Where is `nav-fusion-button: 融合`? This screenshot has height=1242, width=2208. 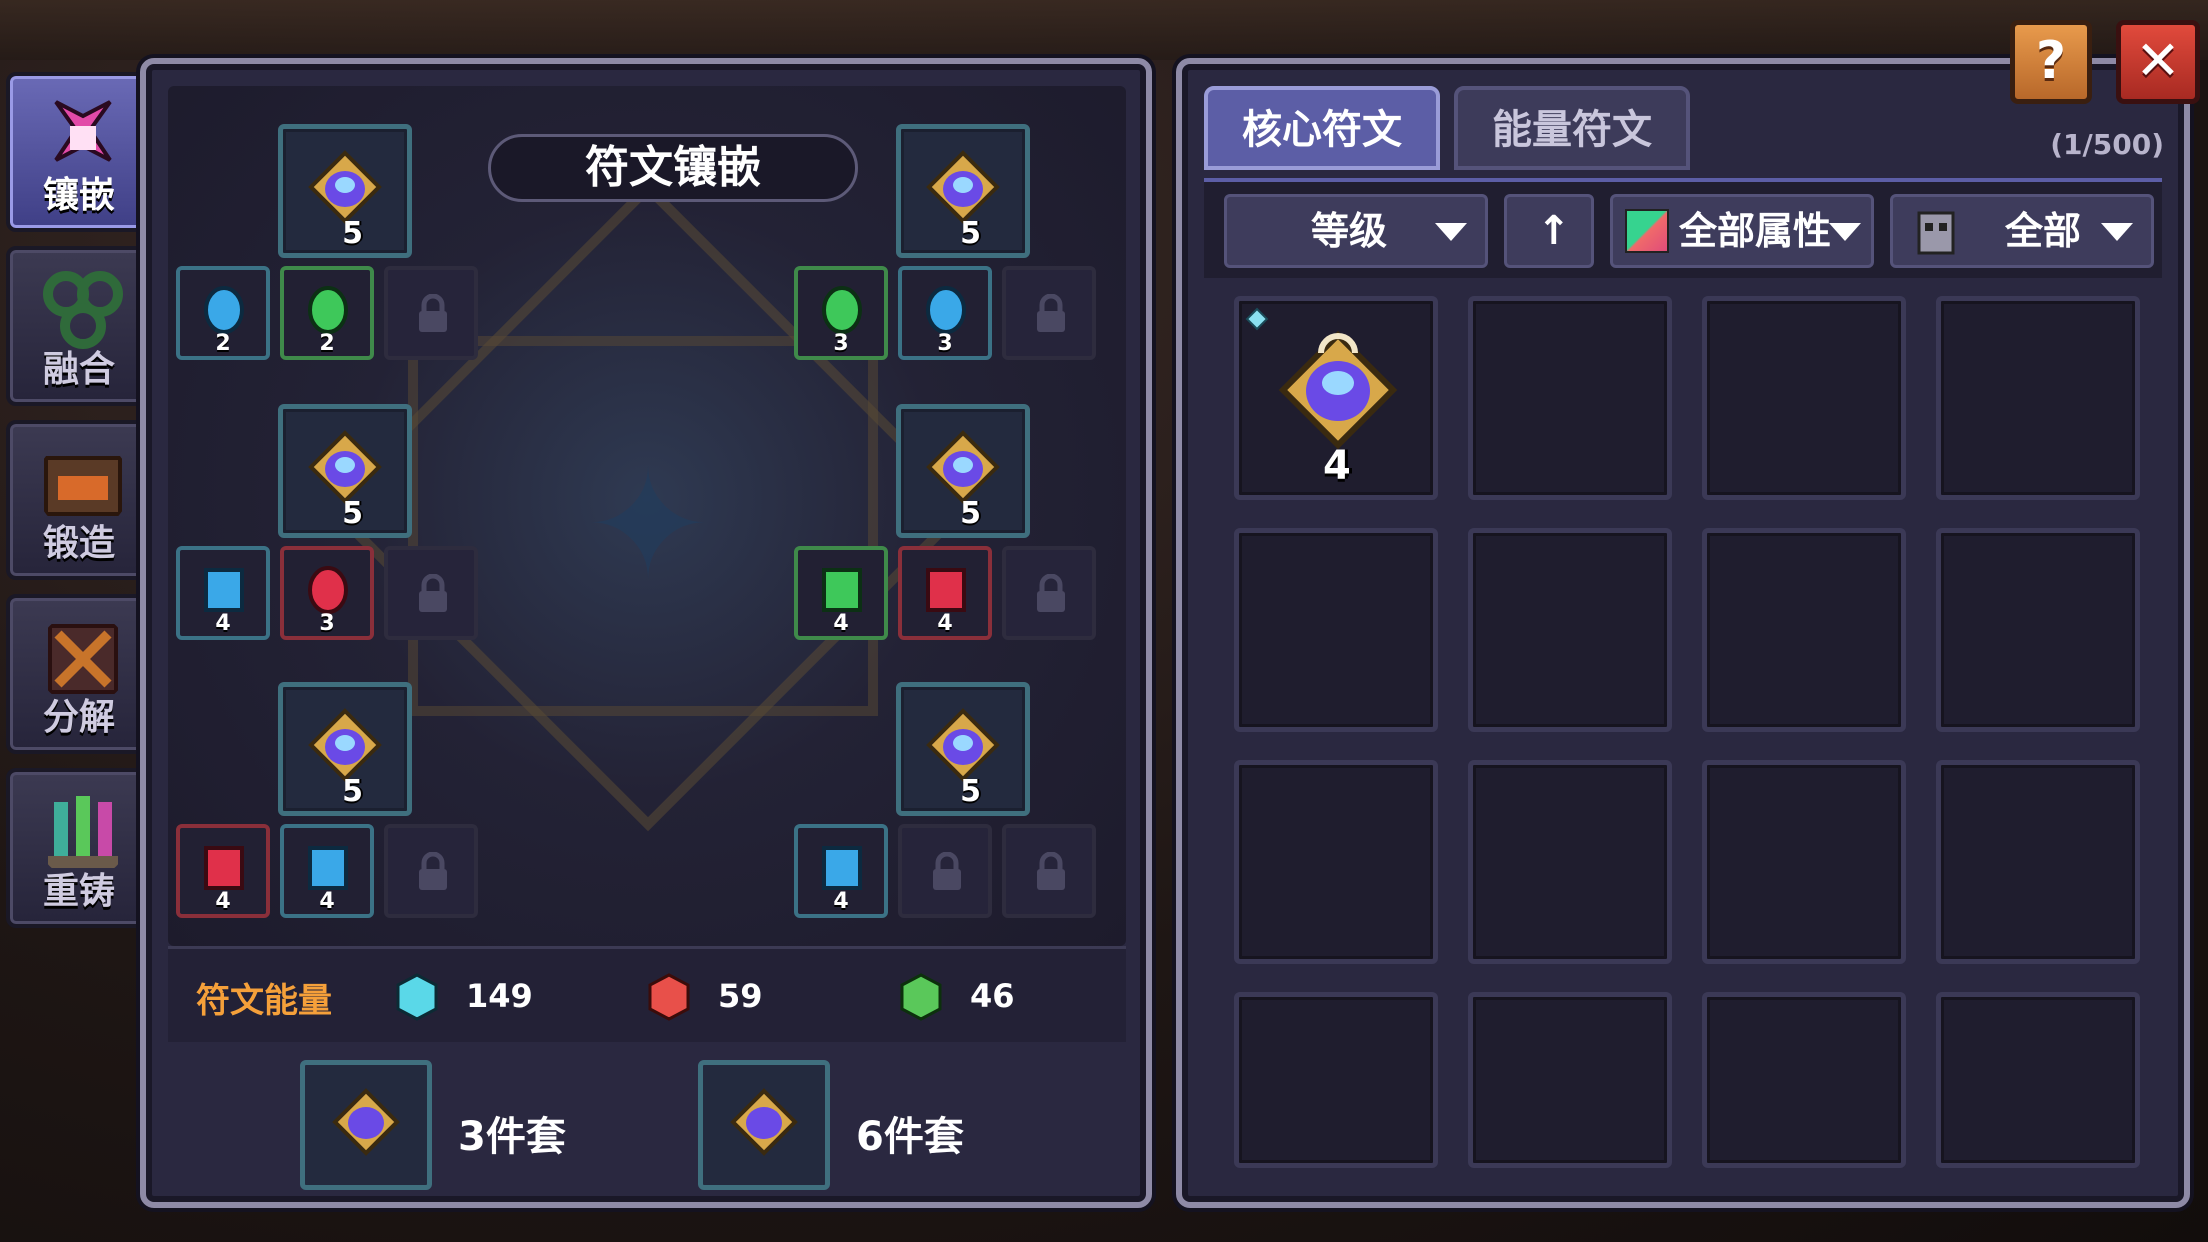 nav-fusion-button: 融合 is located at coordinates (79, 326).